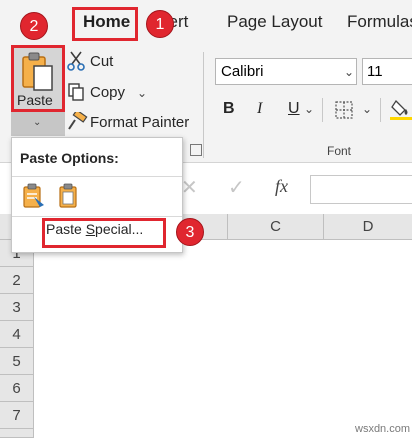 The width and height of the screenshot is (412, 438). I want to click on column-header-c: C, so click(276, 227).